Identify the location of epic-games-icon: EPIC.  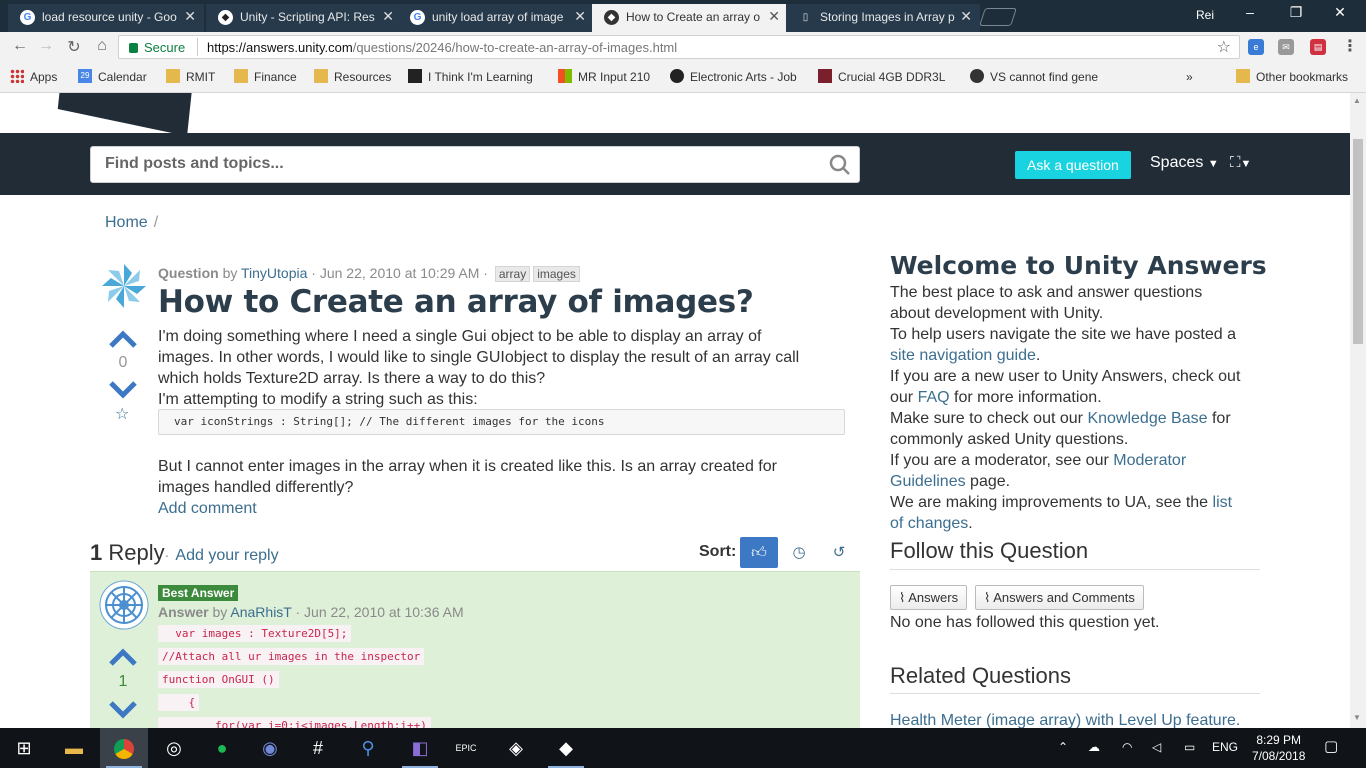
(466, 748).